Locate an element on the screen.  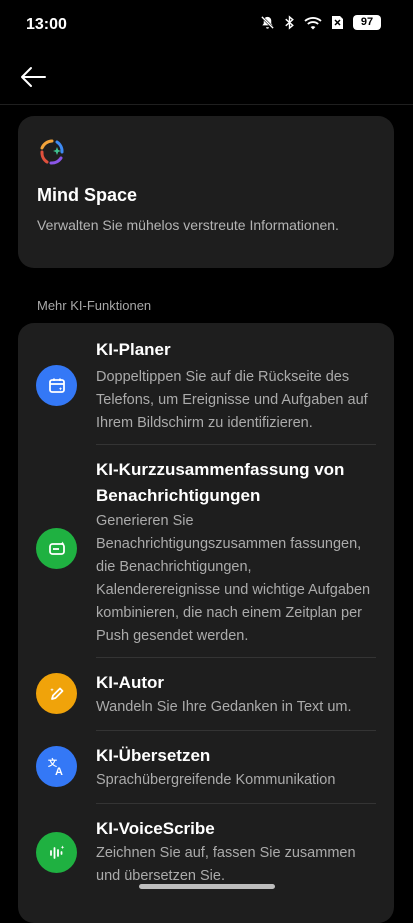
feature-title: KI-Autor is located at coordinates (130, 682).